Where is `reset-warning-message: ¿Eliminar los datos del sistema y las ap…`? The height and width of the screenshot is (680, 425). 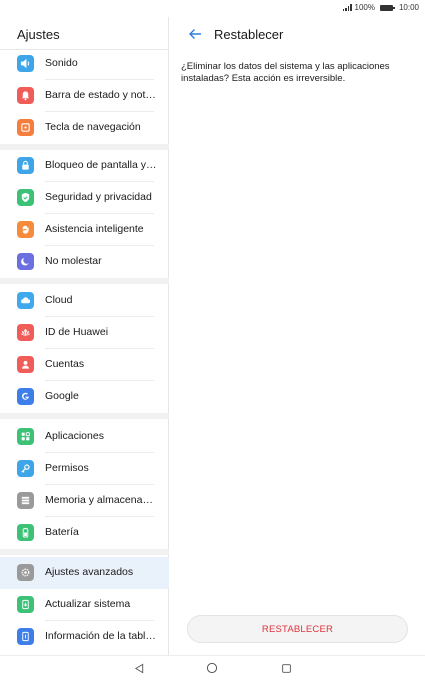 reset-warning-message: ¿Eliminar los datos del sistema y las ap… is located at coordinates (285, 72).